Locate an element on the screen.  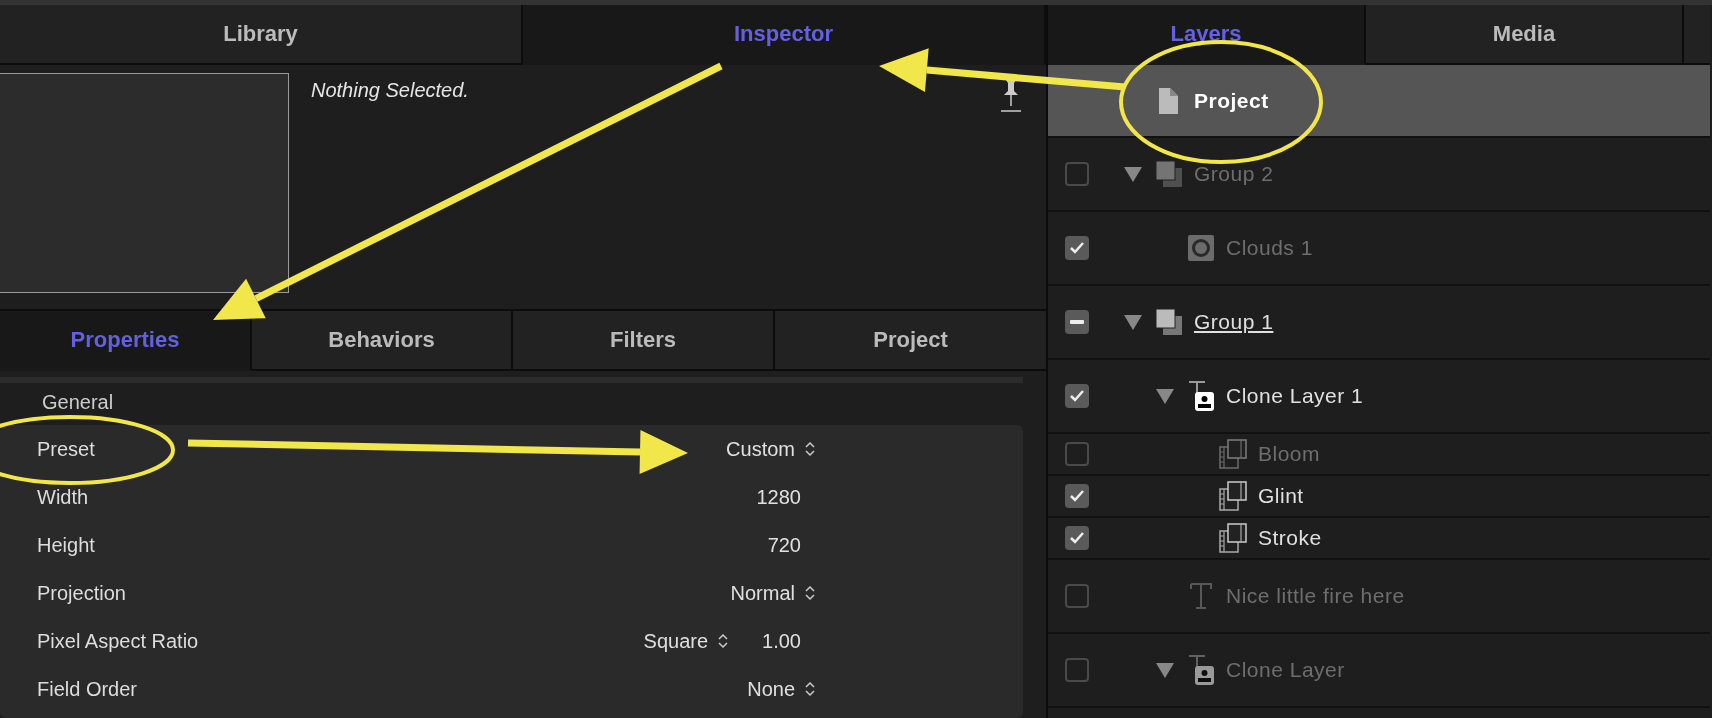
layer-name: Nice little fire here is located at coordinates (1315, 596).